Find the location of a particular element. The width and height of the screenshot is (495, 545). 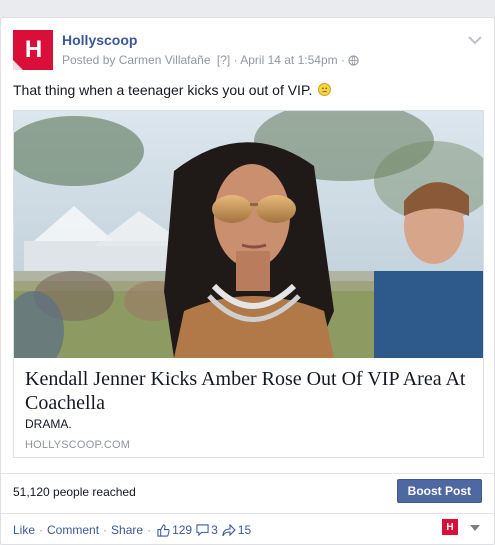

avatar-corner-mark is located at coordinates (18, 65).